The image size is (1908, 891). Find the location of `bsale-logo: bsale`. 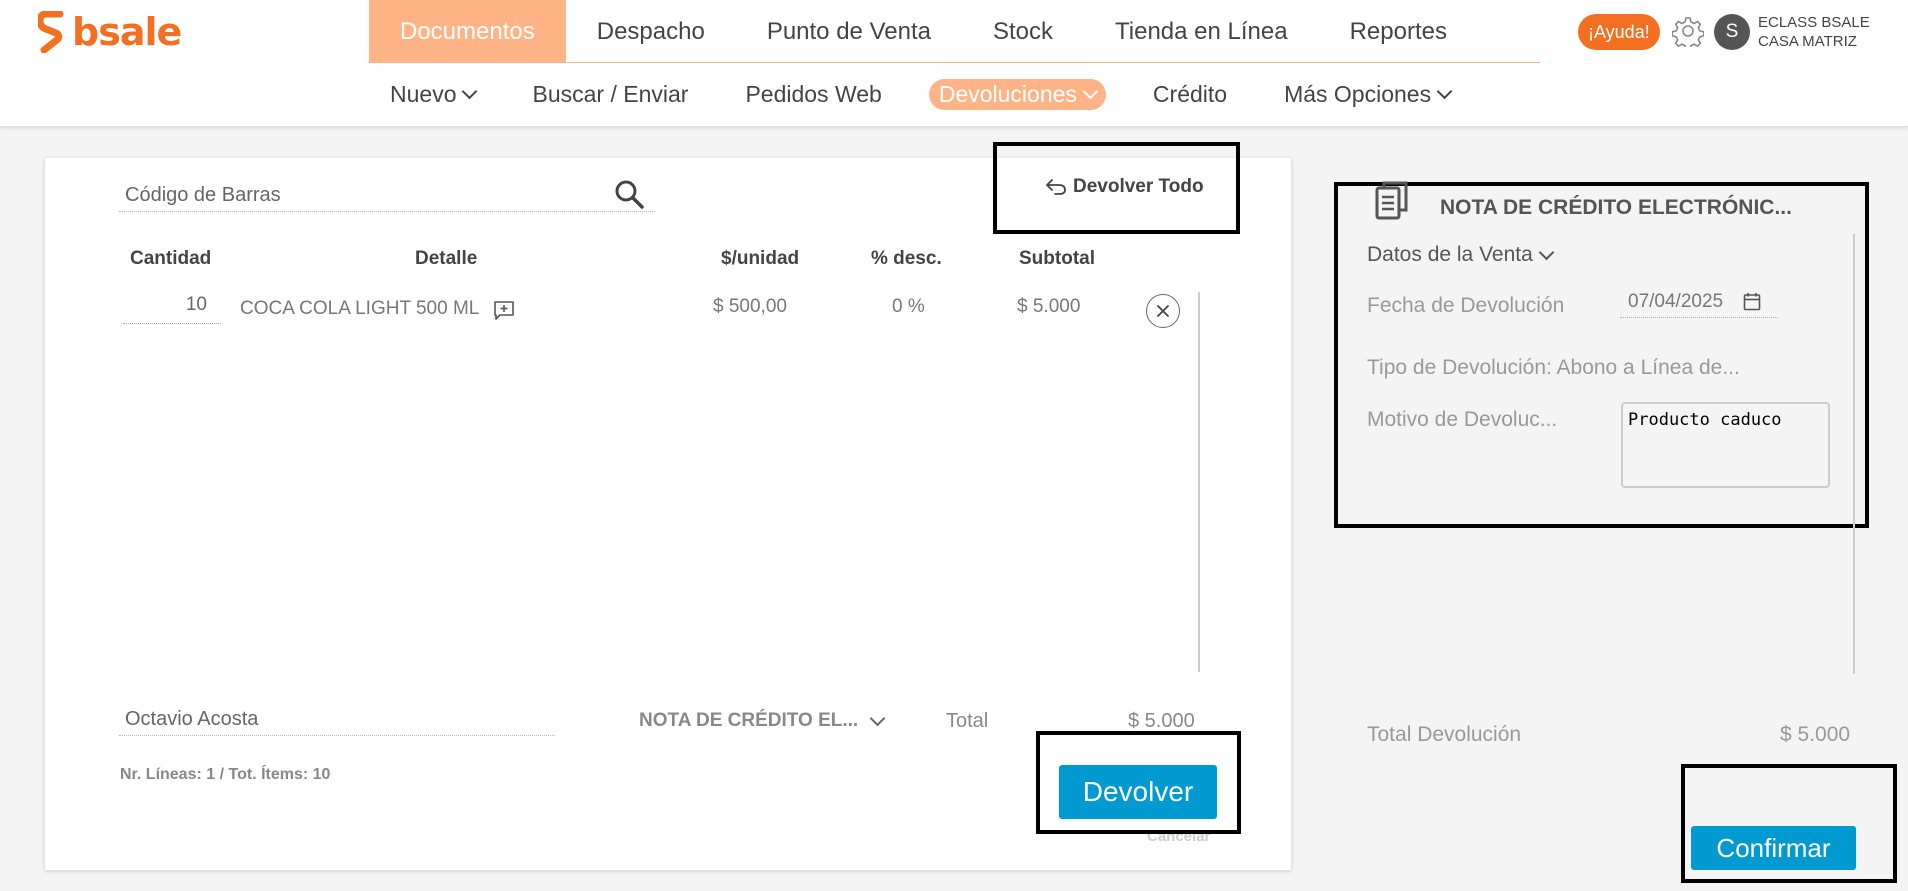

bsale-logo: bsale is located at coordinates (110, 32).